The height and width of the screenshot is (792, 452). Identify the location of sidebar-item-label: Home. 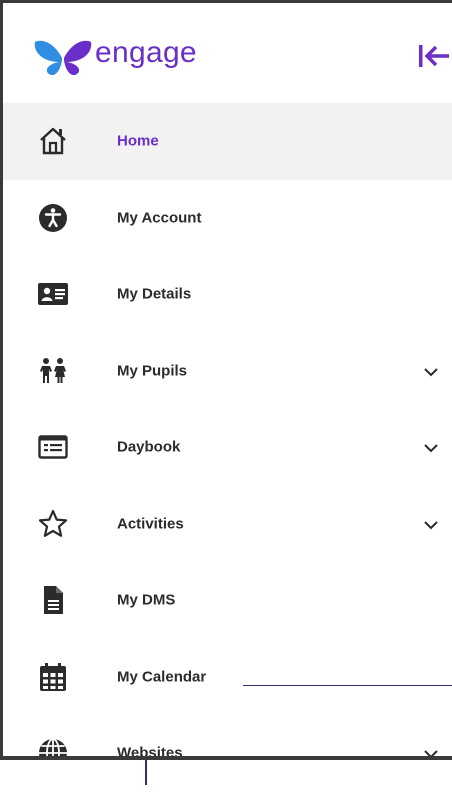
(138, 141).